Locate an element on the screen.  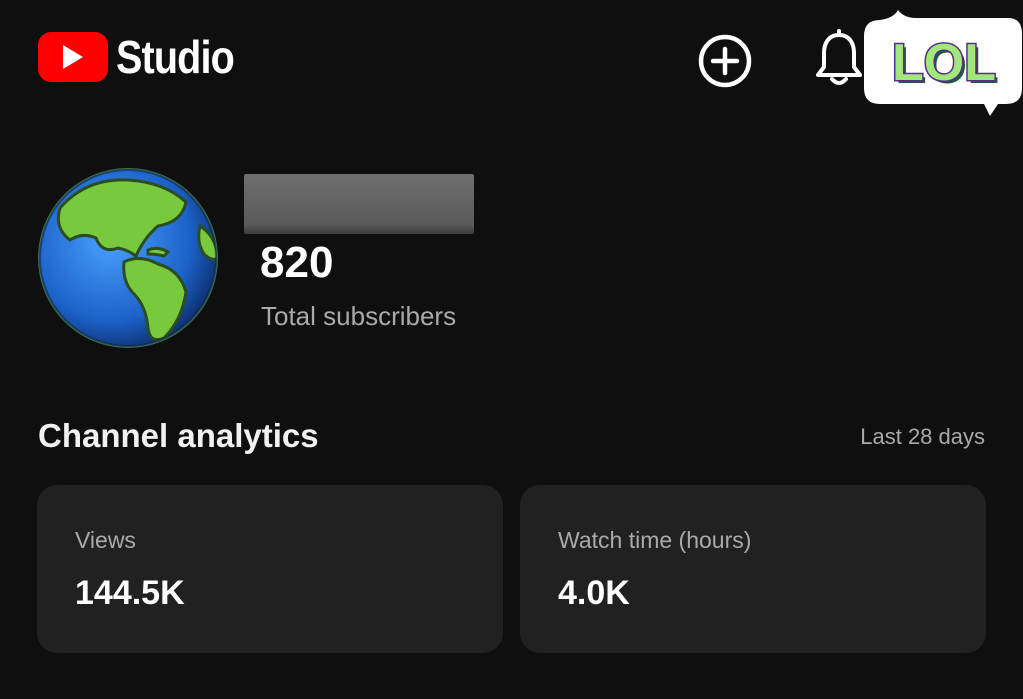
section-title-analytics: Channel analytics is located at coordinates (178, 435).